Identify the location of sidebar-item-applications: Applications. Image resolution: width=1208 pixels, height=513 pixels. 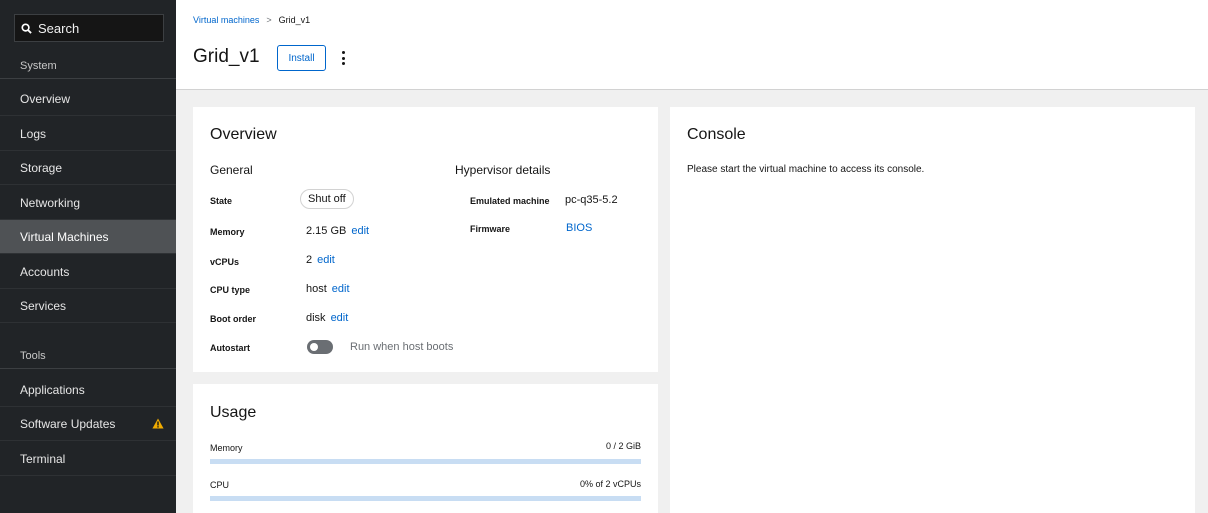
(88, 390).